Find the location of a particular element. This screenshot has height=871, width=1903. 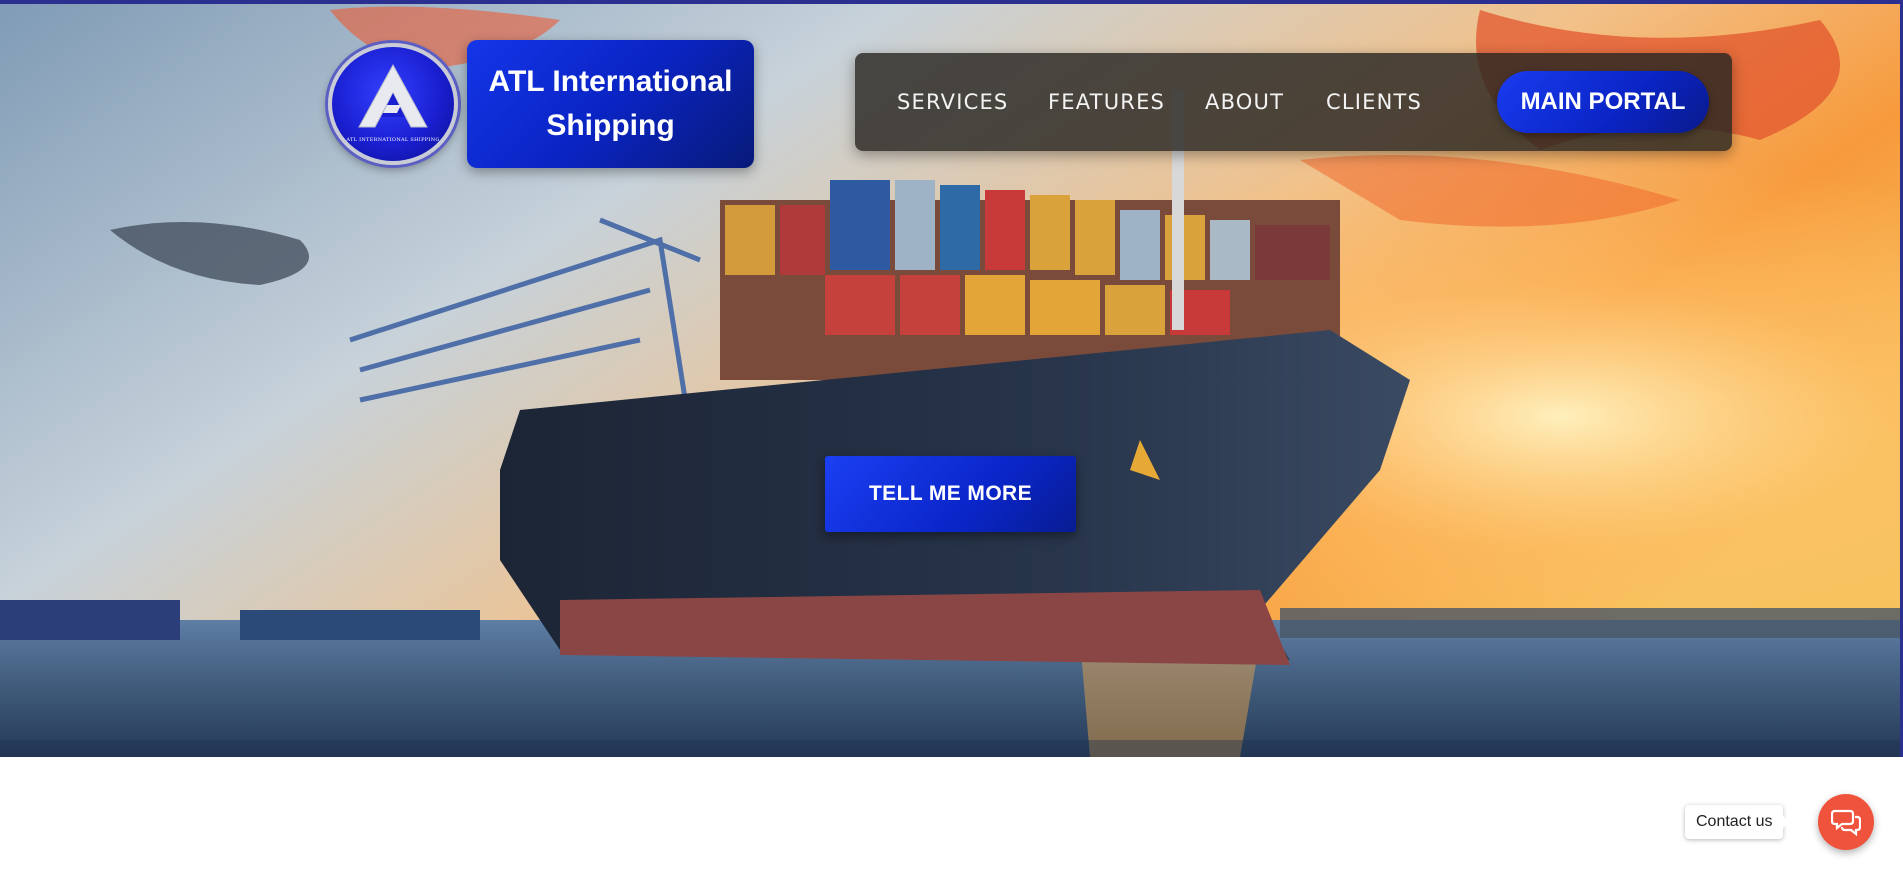

nav-link-features: FEATURES is located at coordinates (1106, 102).